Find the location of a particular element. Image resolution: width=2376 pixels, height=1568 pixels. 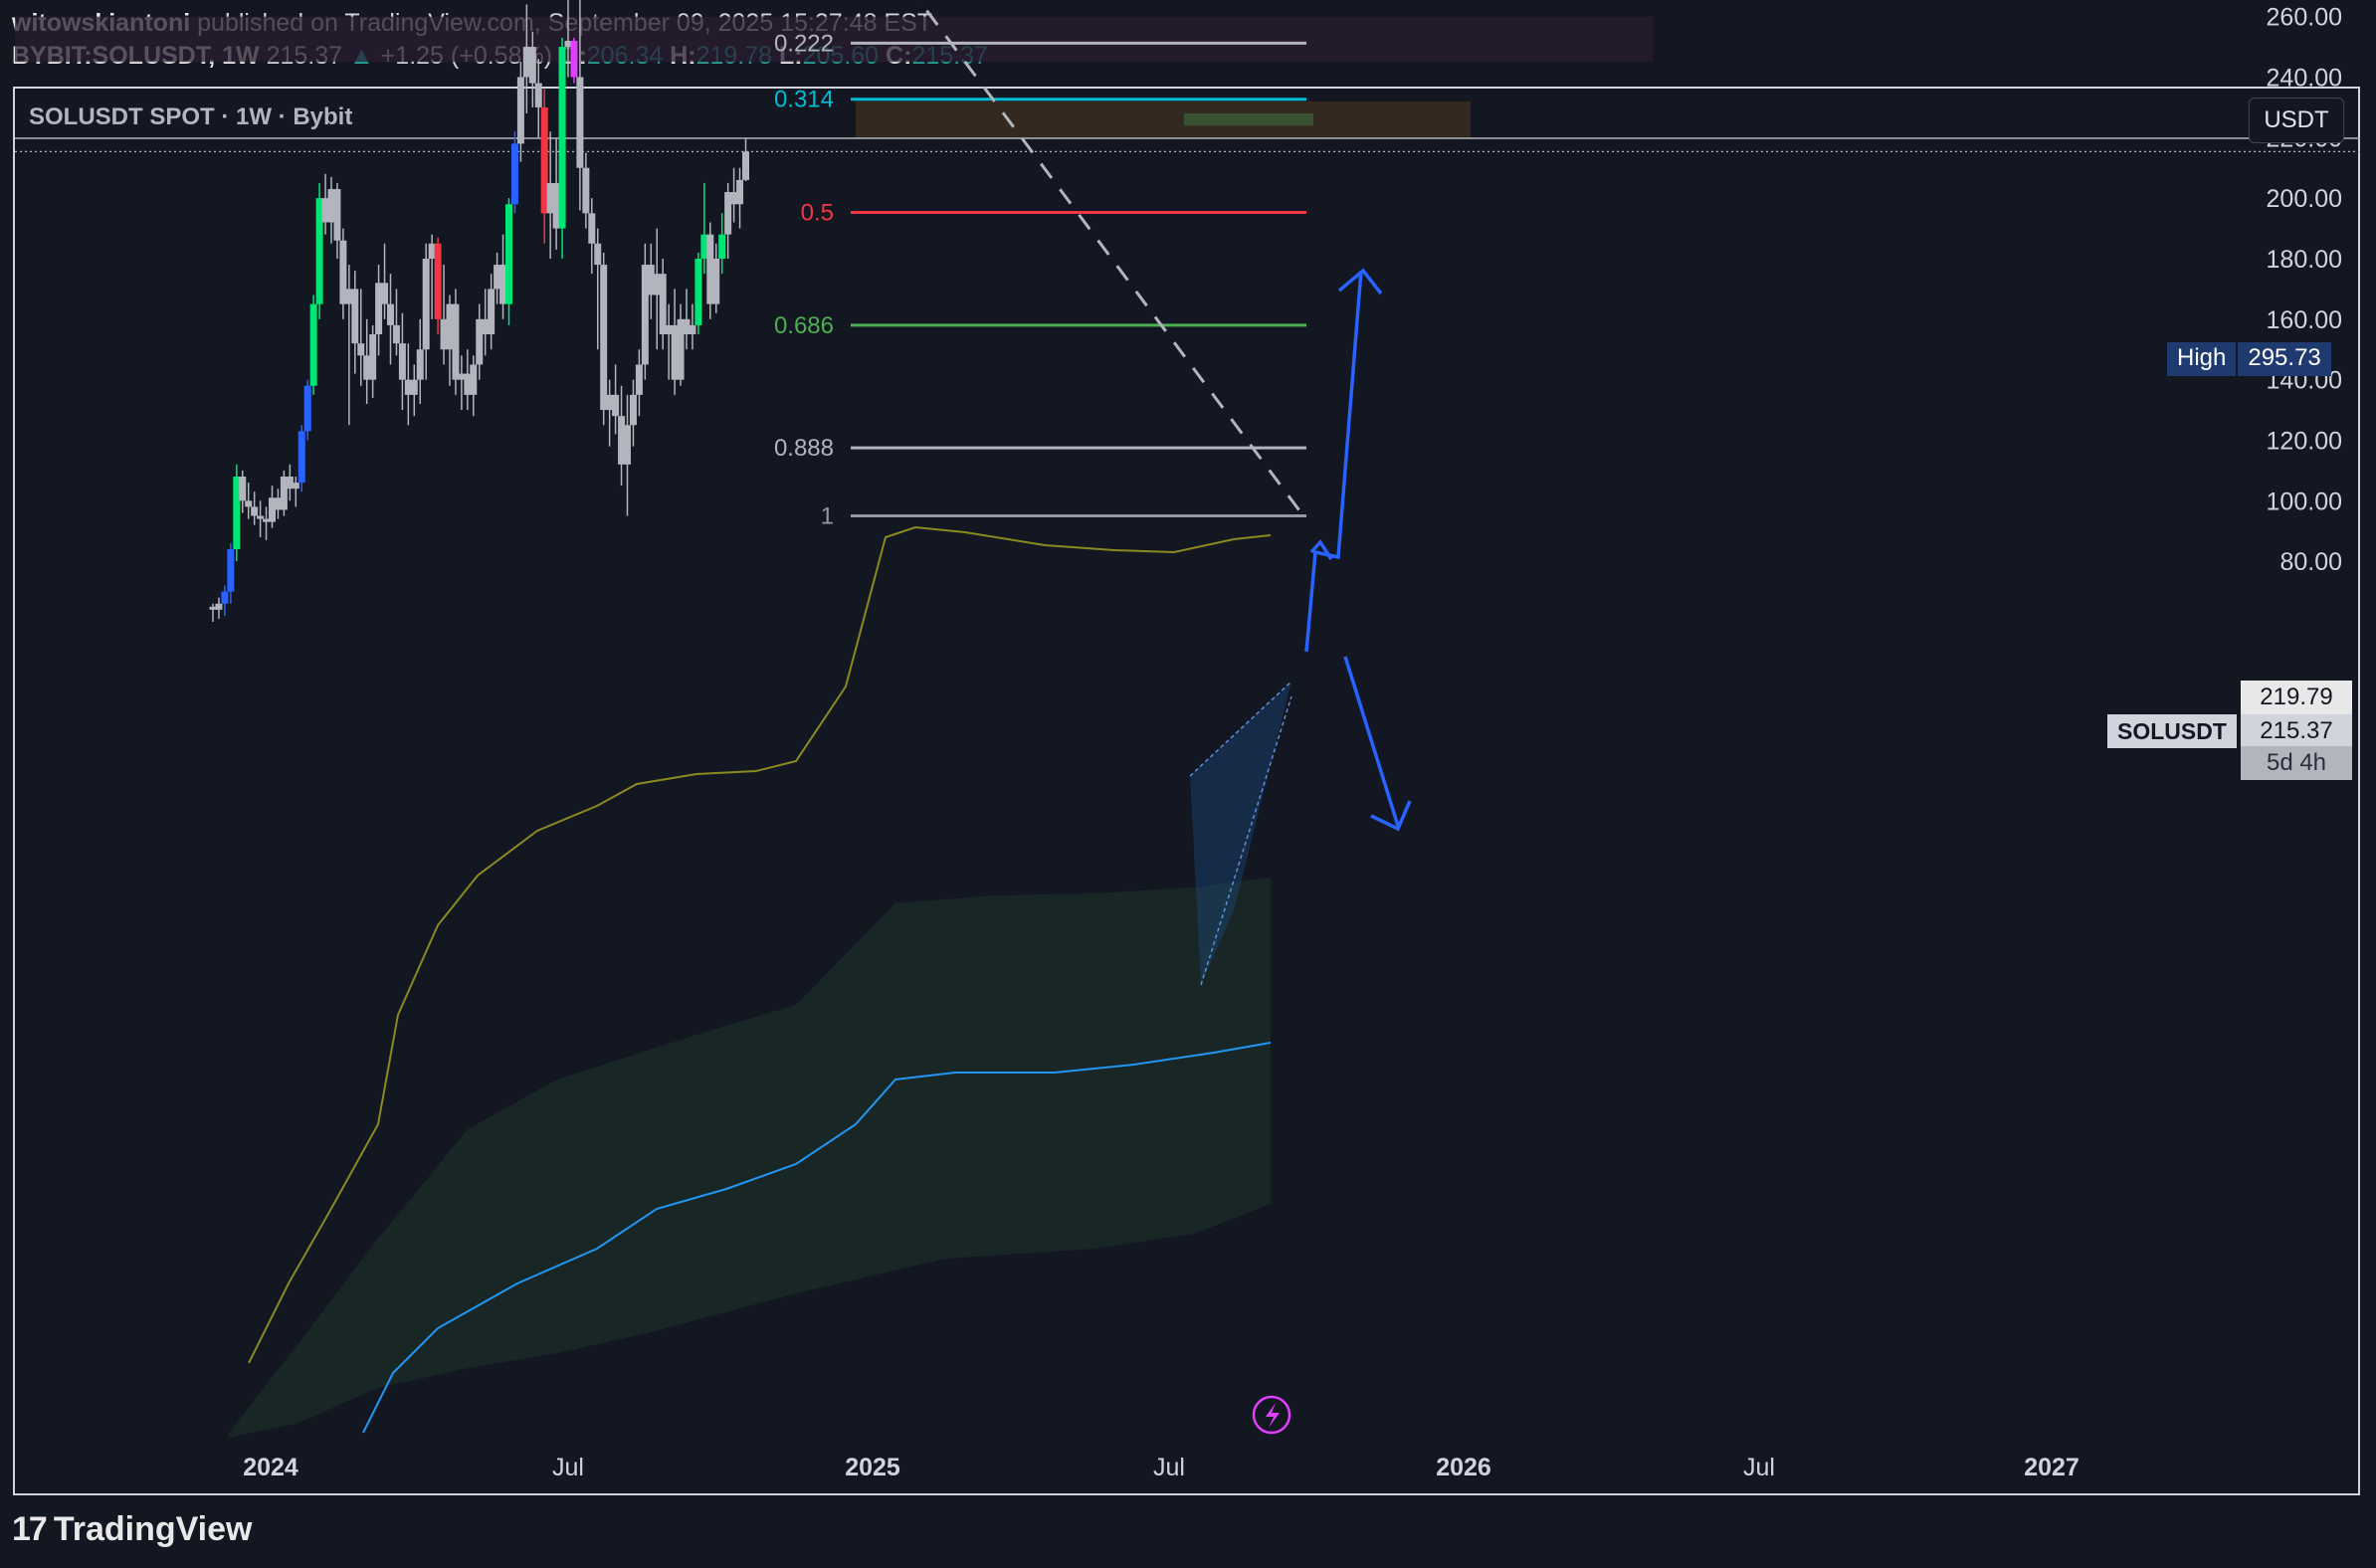

y-axis-tick-label: 80.00 is located at coordinates (2310, 562).